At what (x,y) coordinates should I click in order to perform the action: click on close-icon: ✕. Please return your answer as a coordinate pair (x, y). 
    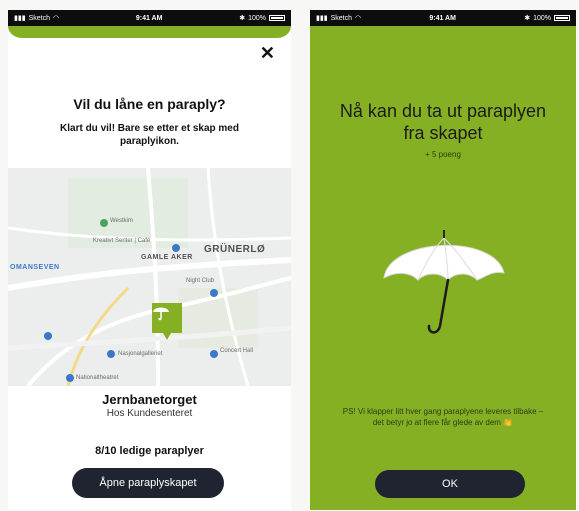
    Looking at the image, I should click on (267, 53).